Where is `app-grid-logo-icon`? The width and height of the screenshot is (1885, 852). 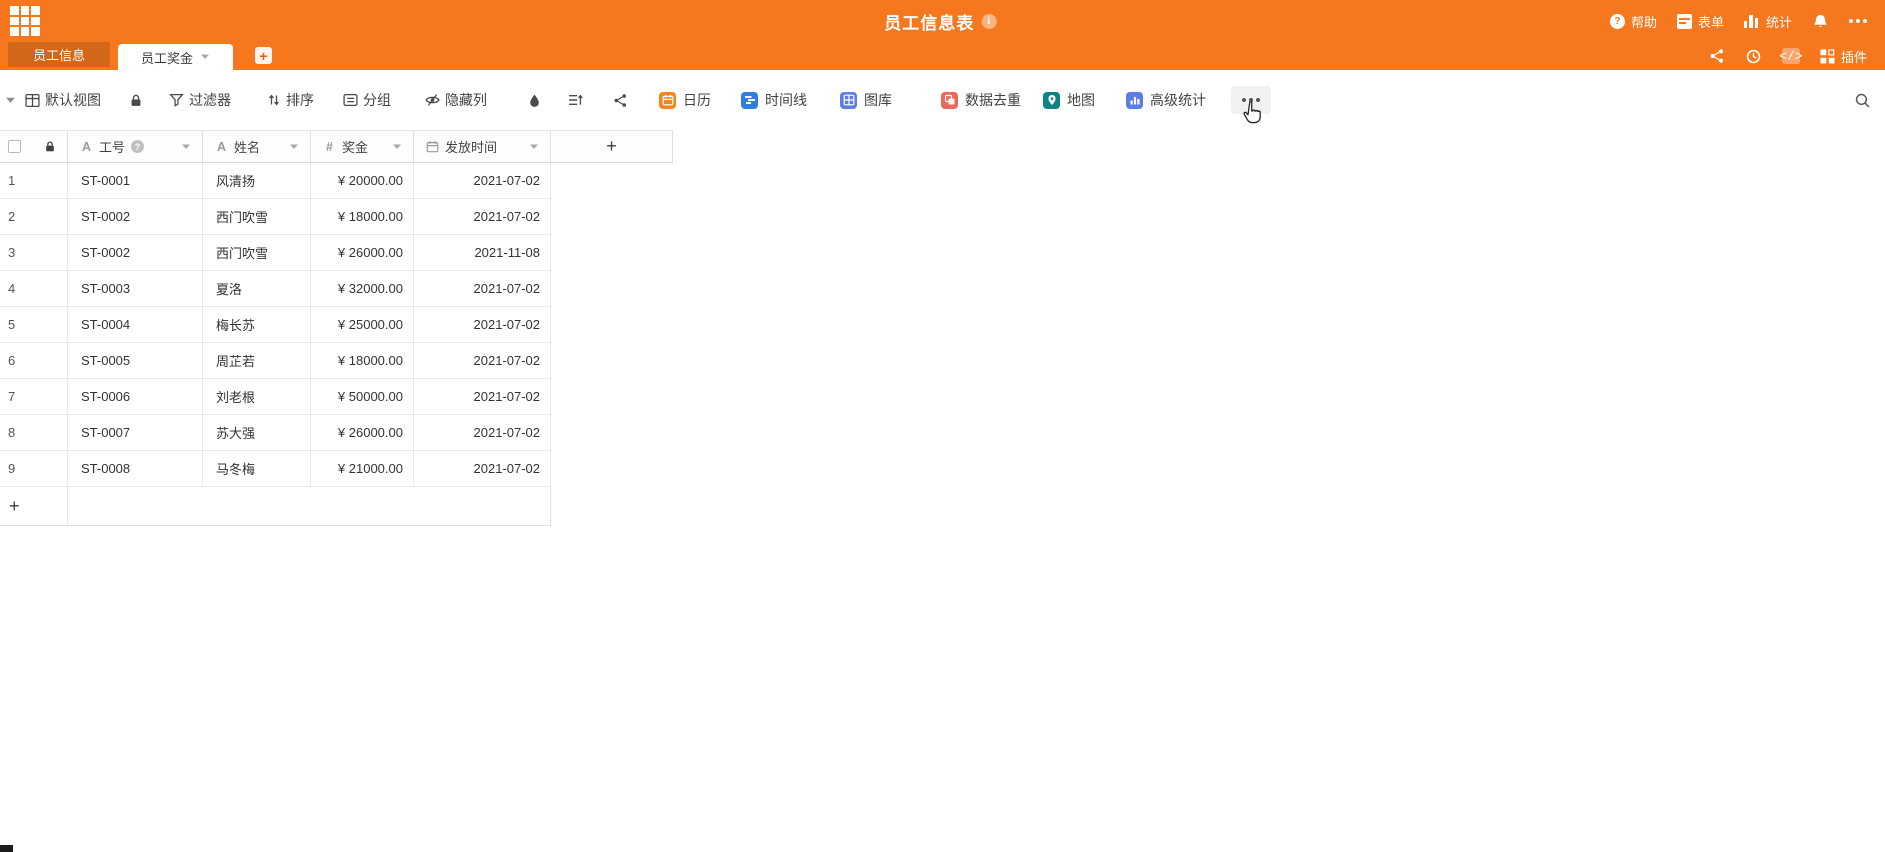
app-grid-logo-icon is located at coordinates (25, 21).